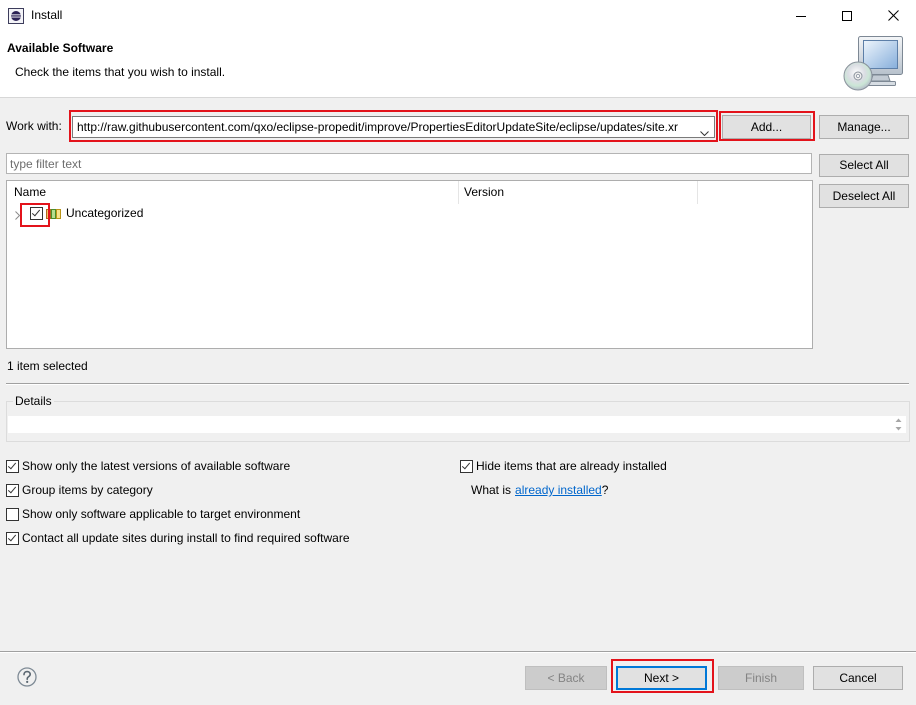 The image size is (916, 705). Describe the element at coordinates (105, 213) in the screenshot. I see `tree-row-label: Uncategorized` at that location.